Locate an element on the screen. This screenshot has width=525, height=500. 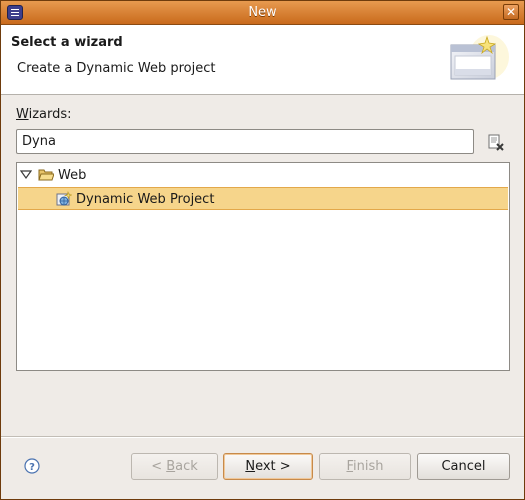
footer-separator is located at coordinates (262, 437).